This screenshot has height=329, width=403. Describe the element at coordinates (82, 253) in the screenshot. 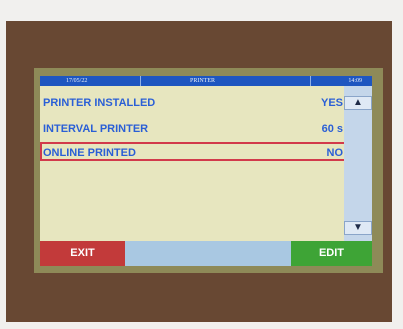

I see `exit-button: EXIT` at that location.